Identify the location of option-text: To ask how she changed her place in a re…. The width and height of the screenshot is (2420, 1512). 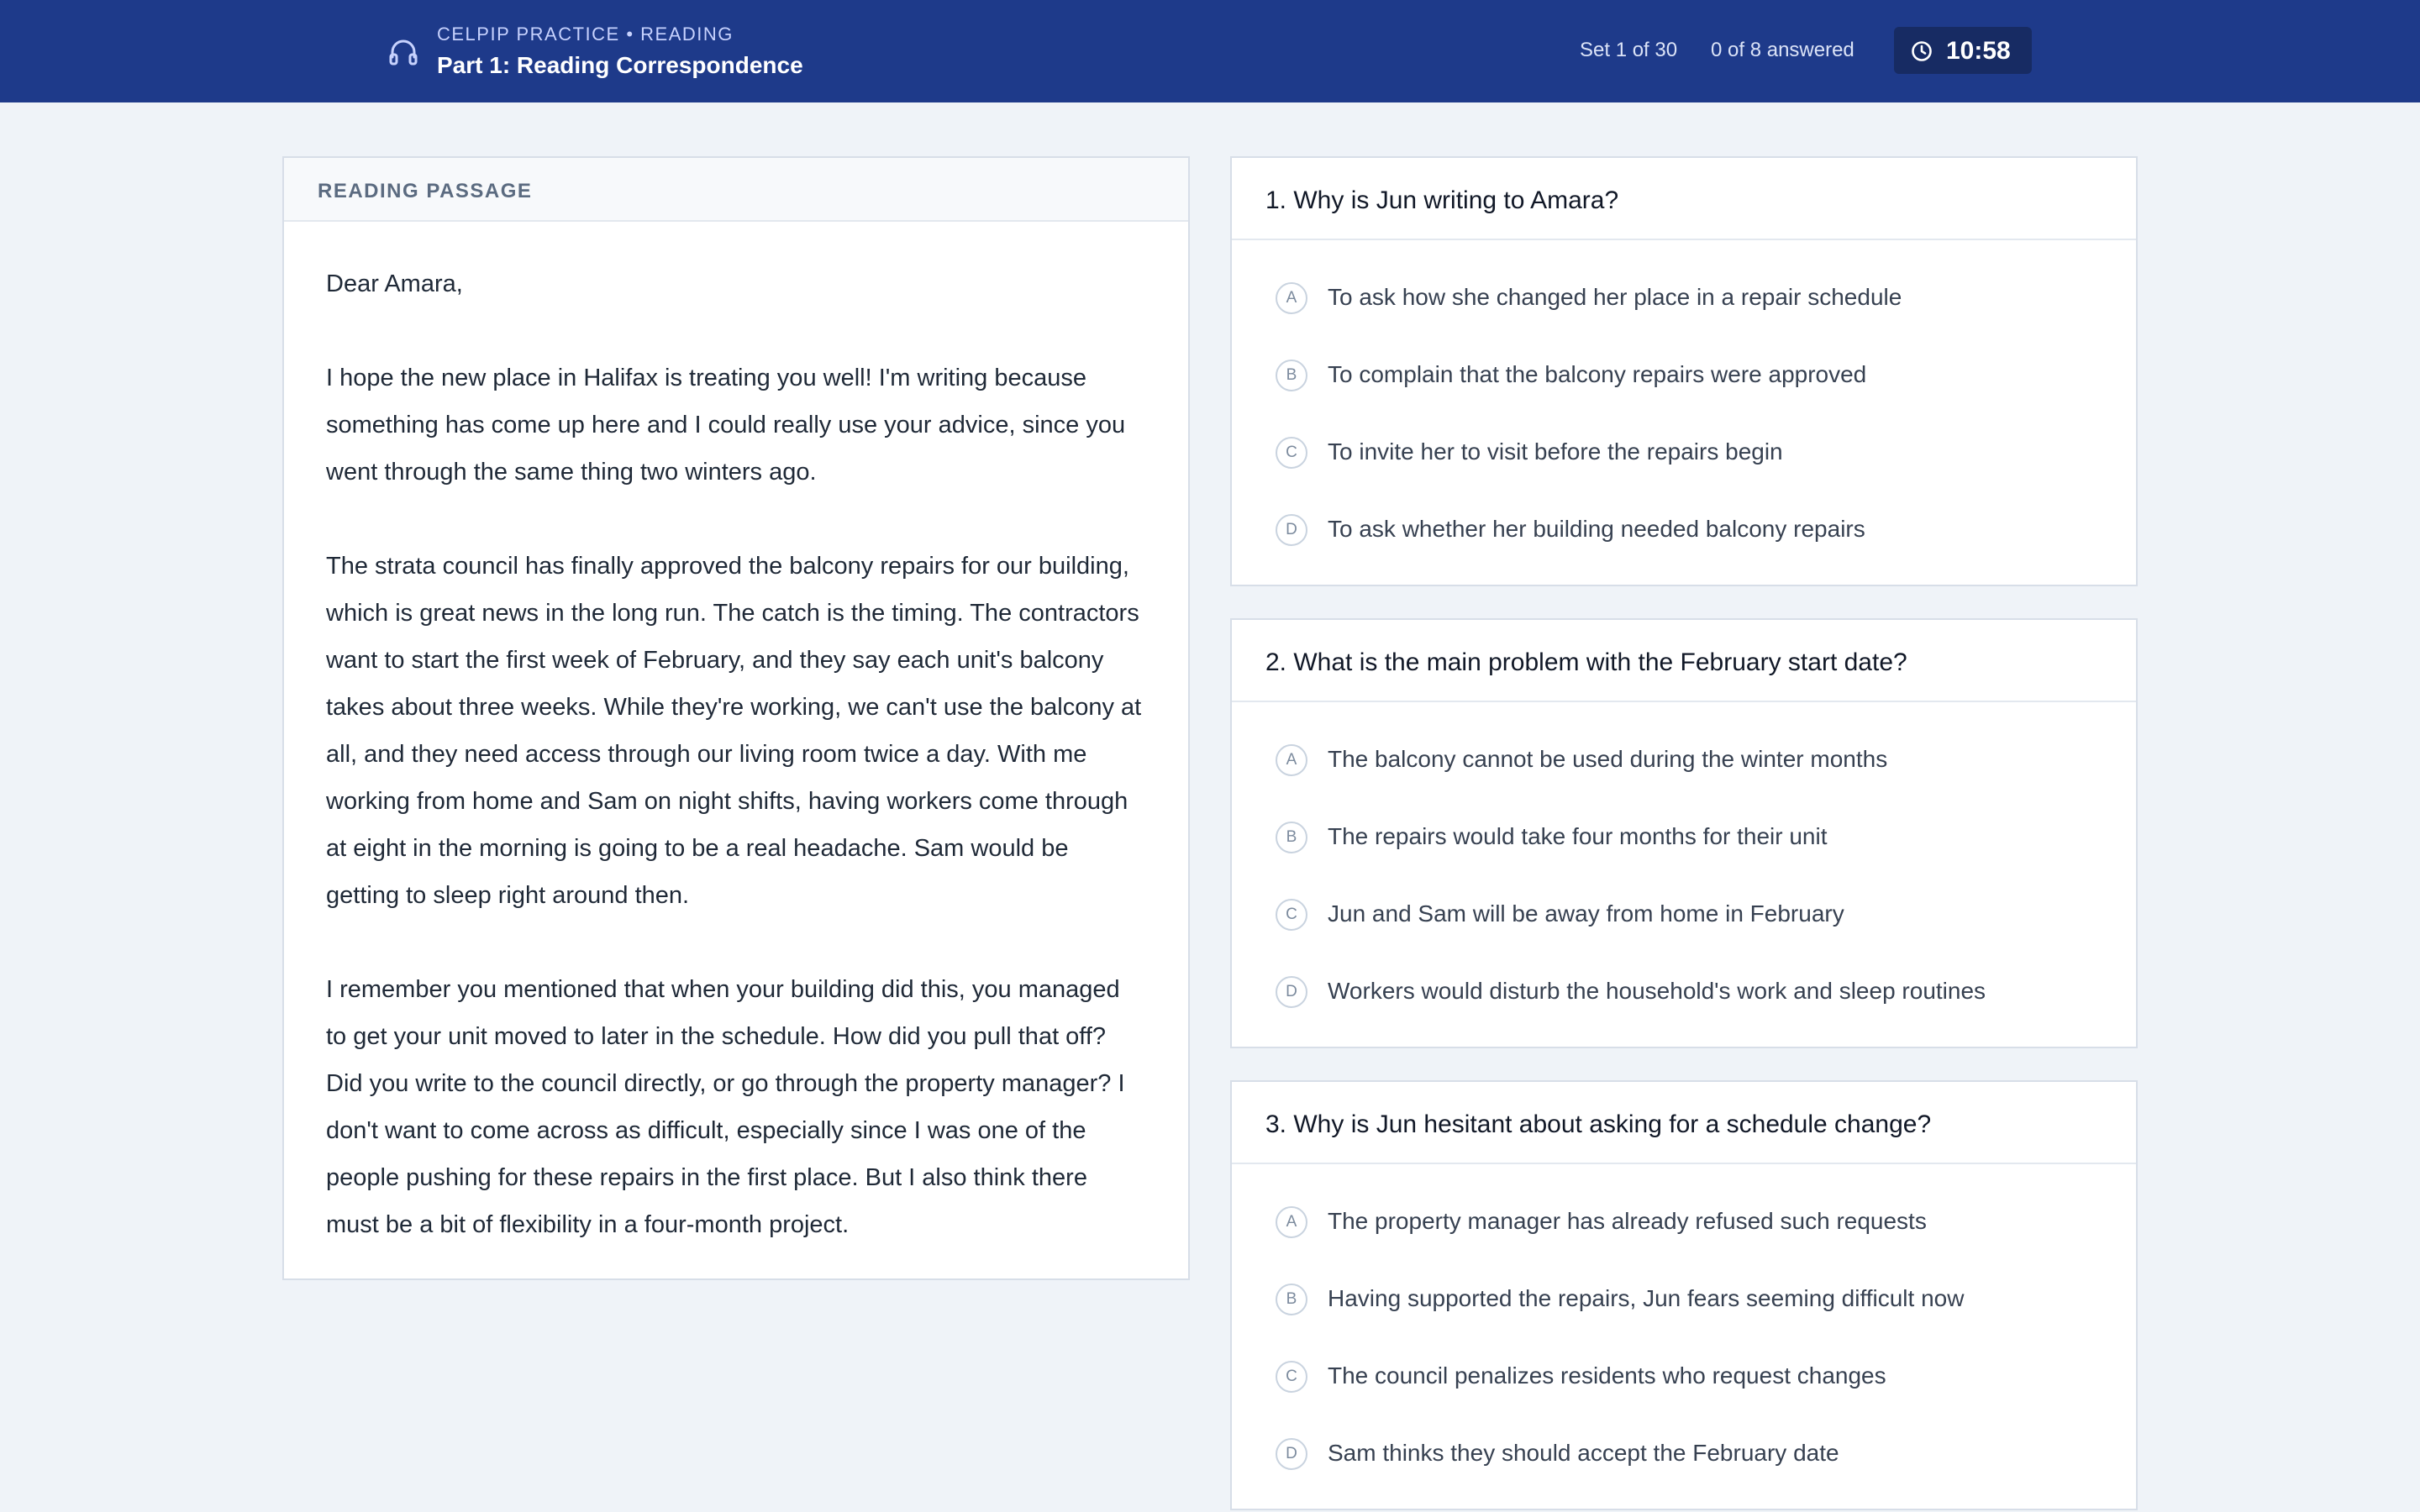
(1615, 297).